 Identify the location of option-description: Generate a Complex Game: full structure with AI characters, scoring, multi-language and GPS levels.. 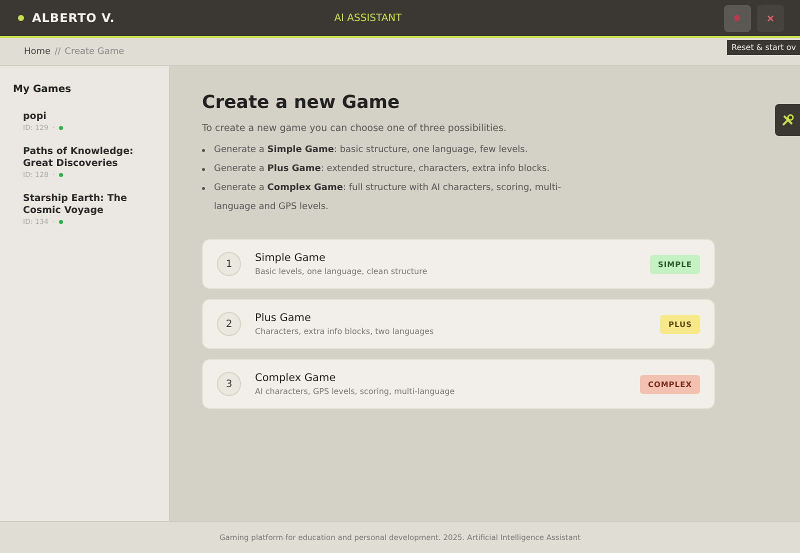
(388, 198).